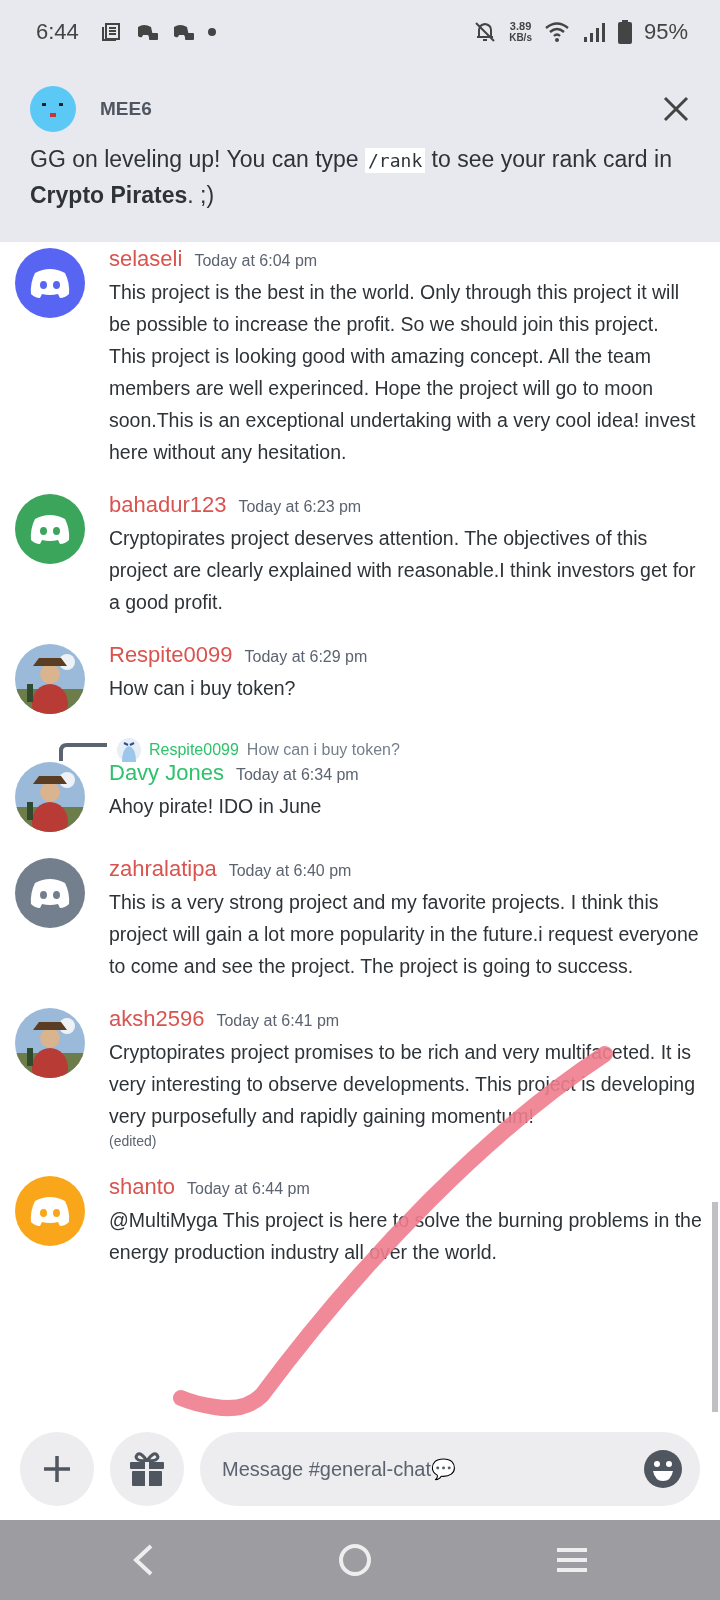 The height and width of the screenshot is (1600, 720). I want to click on username: Respite0099, so click(171, 655).